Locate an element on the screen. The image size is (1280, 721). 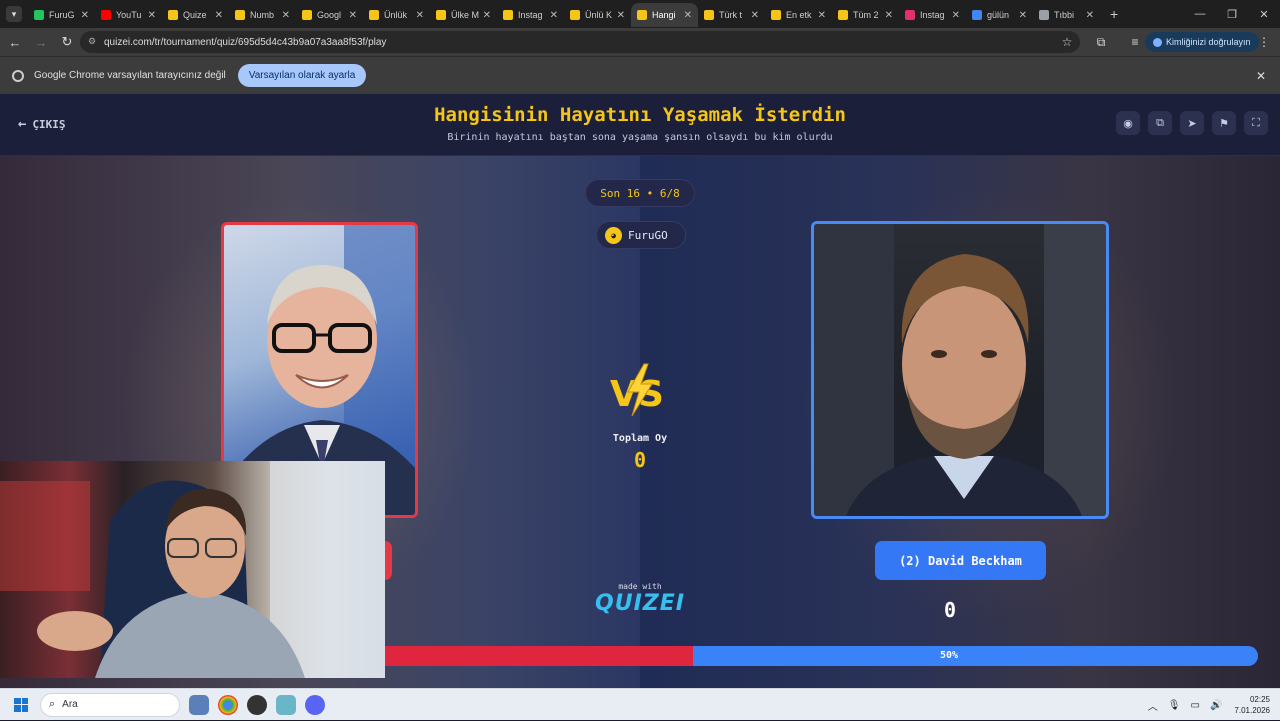
quizei-logo: QUIZEI is located at coordinates (640, 603).